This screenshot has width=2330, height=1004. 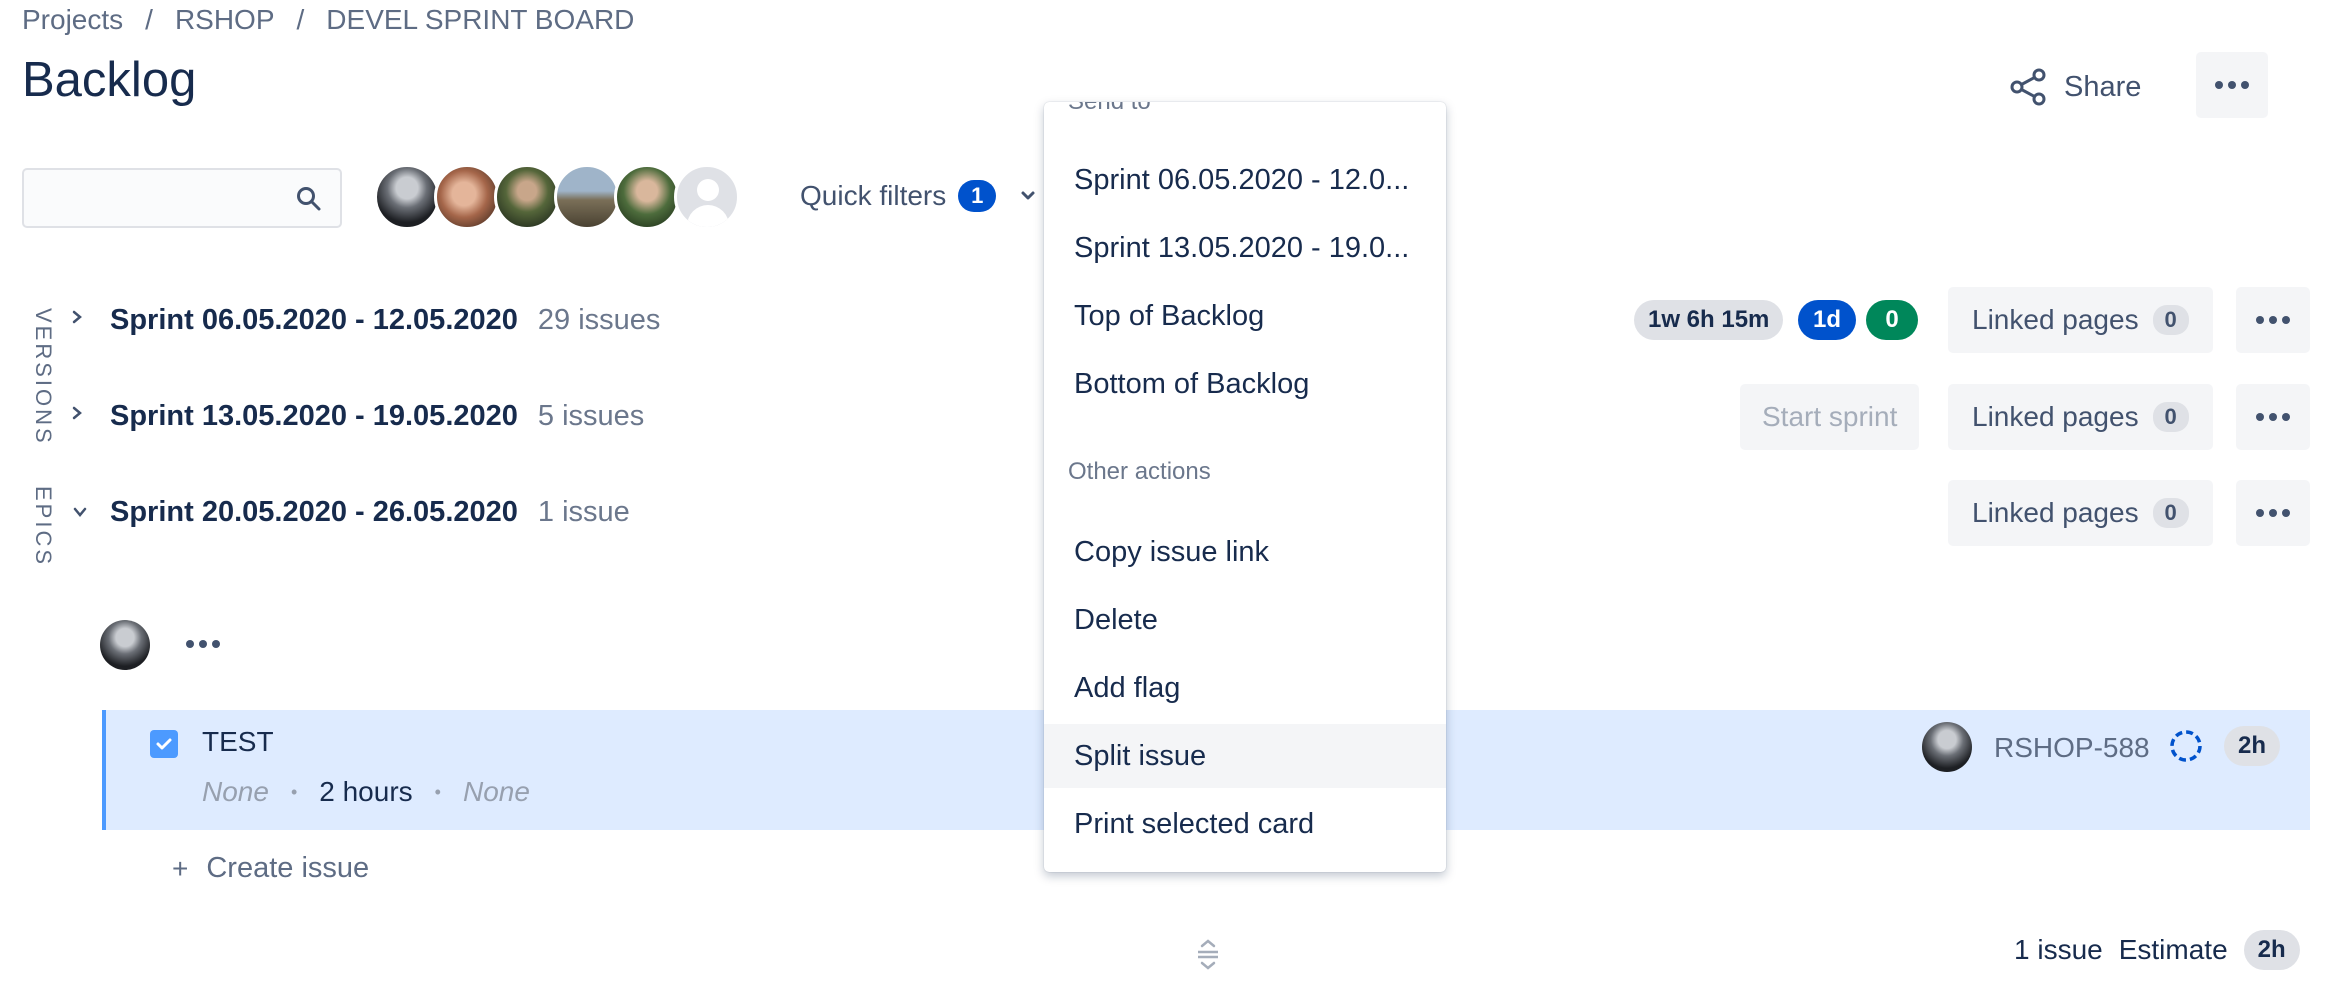 I want to click on assignee-filter-avatars, so click(x=557, y=197).